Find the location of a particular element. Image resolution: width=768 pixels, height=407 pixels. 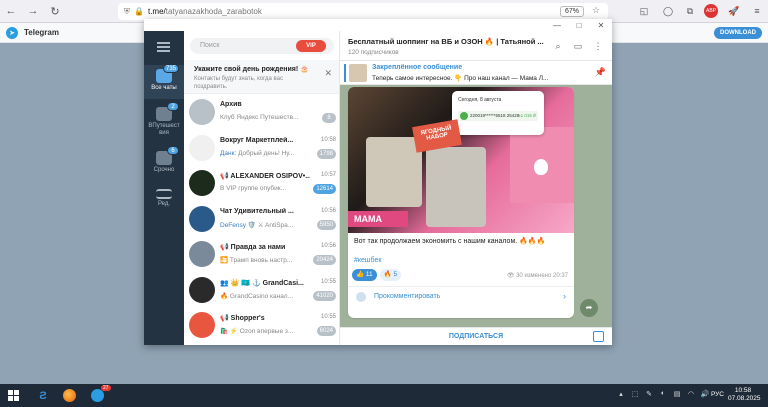

folder-all-chats: 735 Все чаты is located at coordinates (164, 81).